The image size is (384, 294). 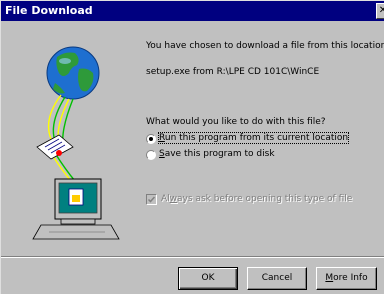 I want to click on ok-label: OK, so click(x=208, y=278).